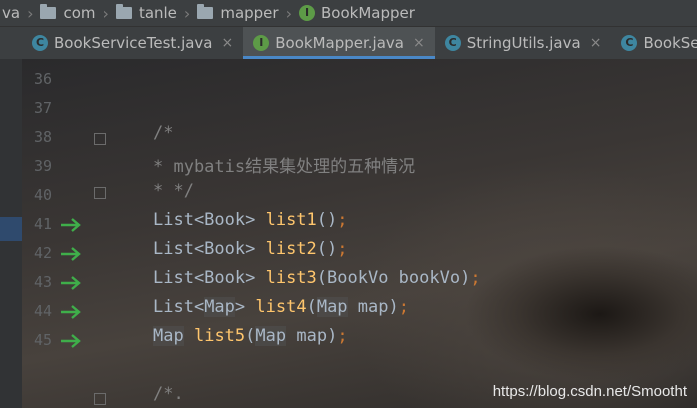 The width and height of the screenshot is (697, 408). What do you see at coordinates (173, 191) in the screenshot?
I see `code-line-40: * */` at bounding box center [173, 191].